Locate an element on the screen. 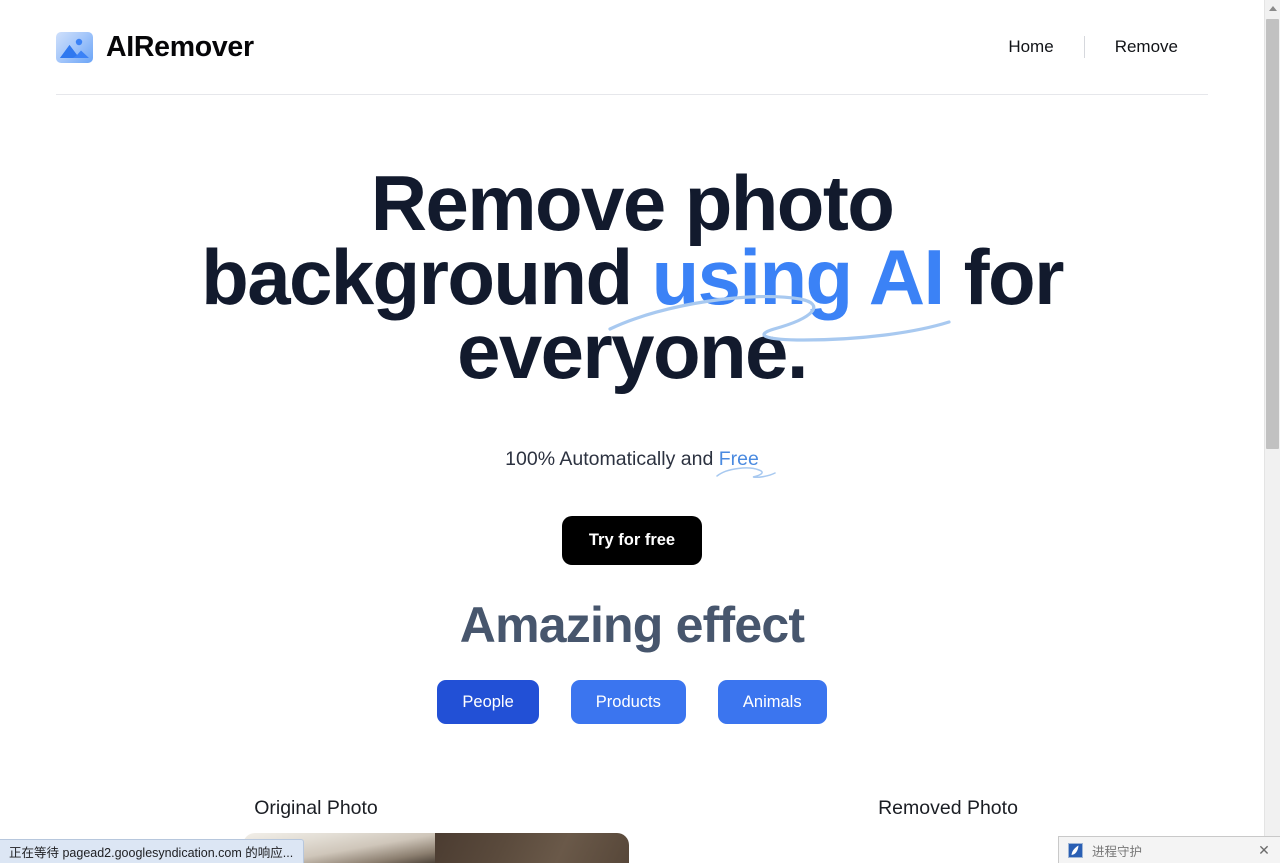 Image resolution: width=1280 pixels, height=863 pixels. hero-subtitle-highlight: Free is located at coordinates (745, 463).